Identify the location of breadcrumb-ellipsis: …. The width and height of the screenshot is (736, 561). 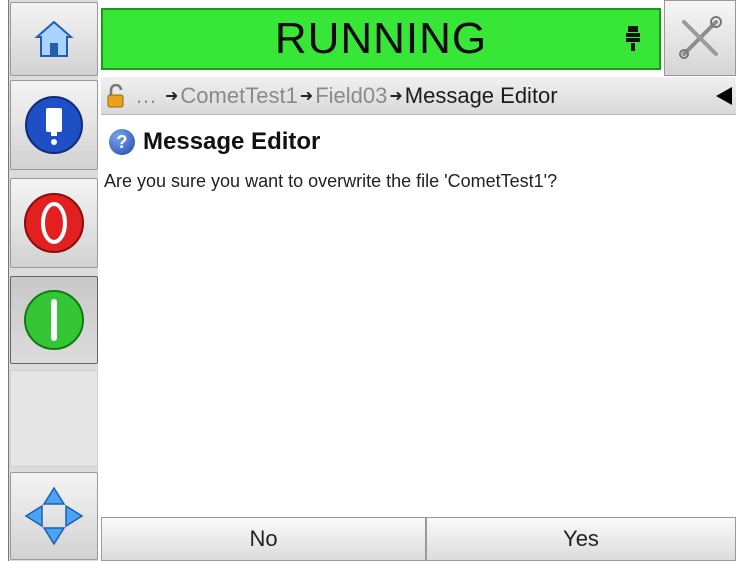
(146, 96).